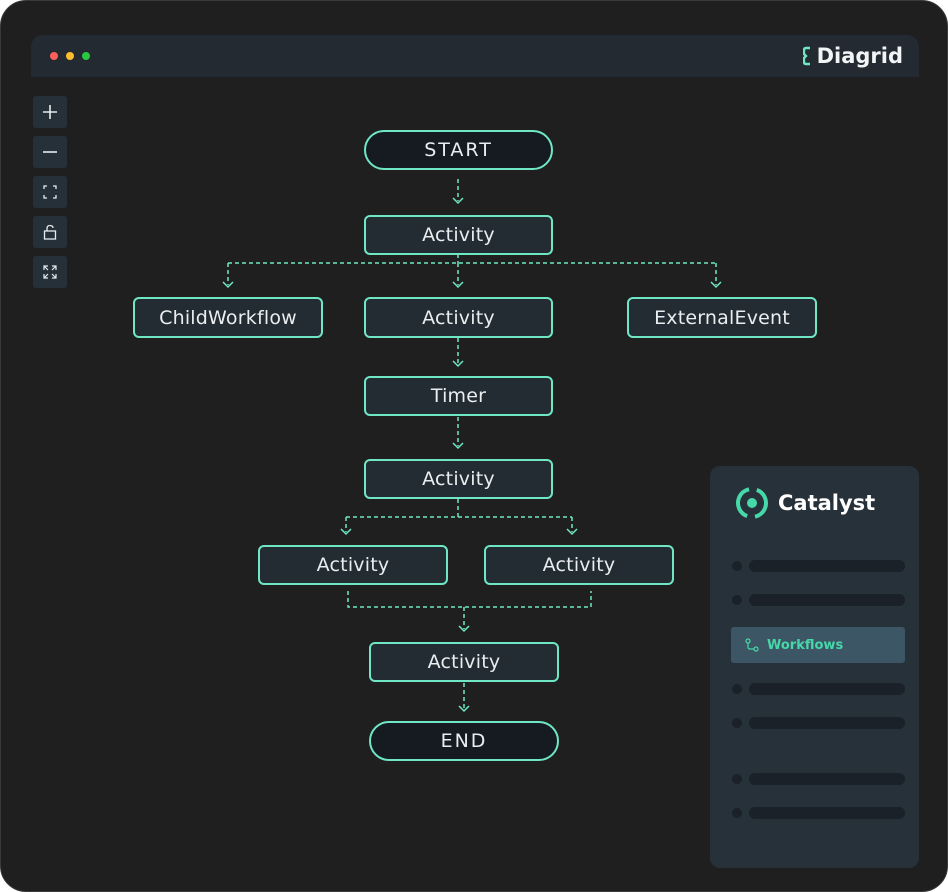 The image size is (948, 892). Describe the element at coordinates (814, 667) in the screenshot. I see `catalyst-panel: Catalyst Workflows` at that location.